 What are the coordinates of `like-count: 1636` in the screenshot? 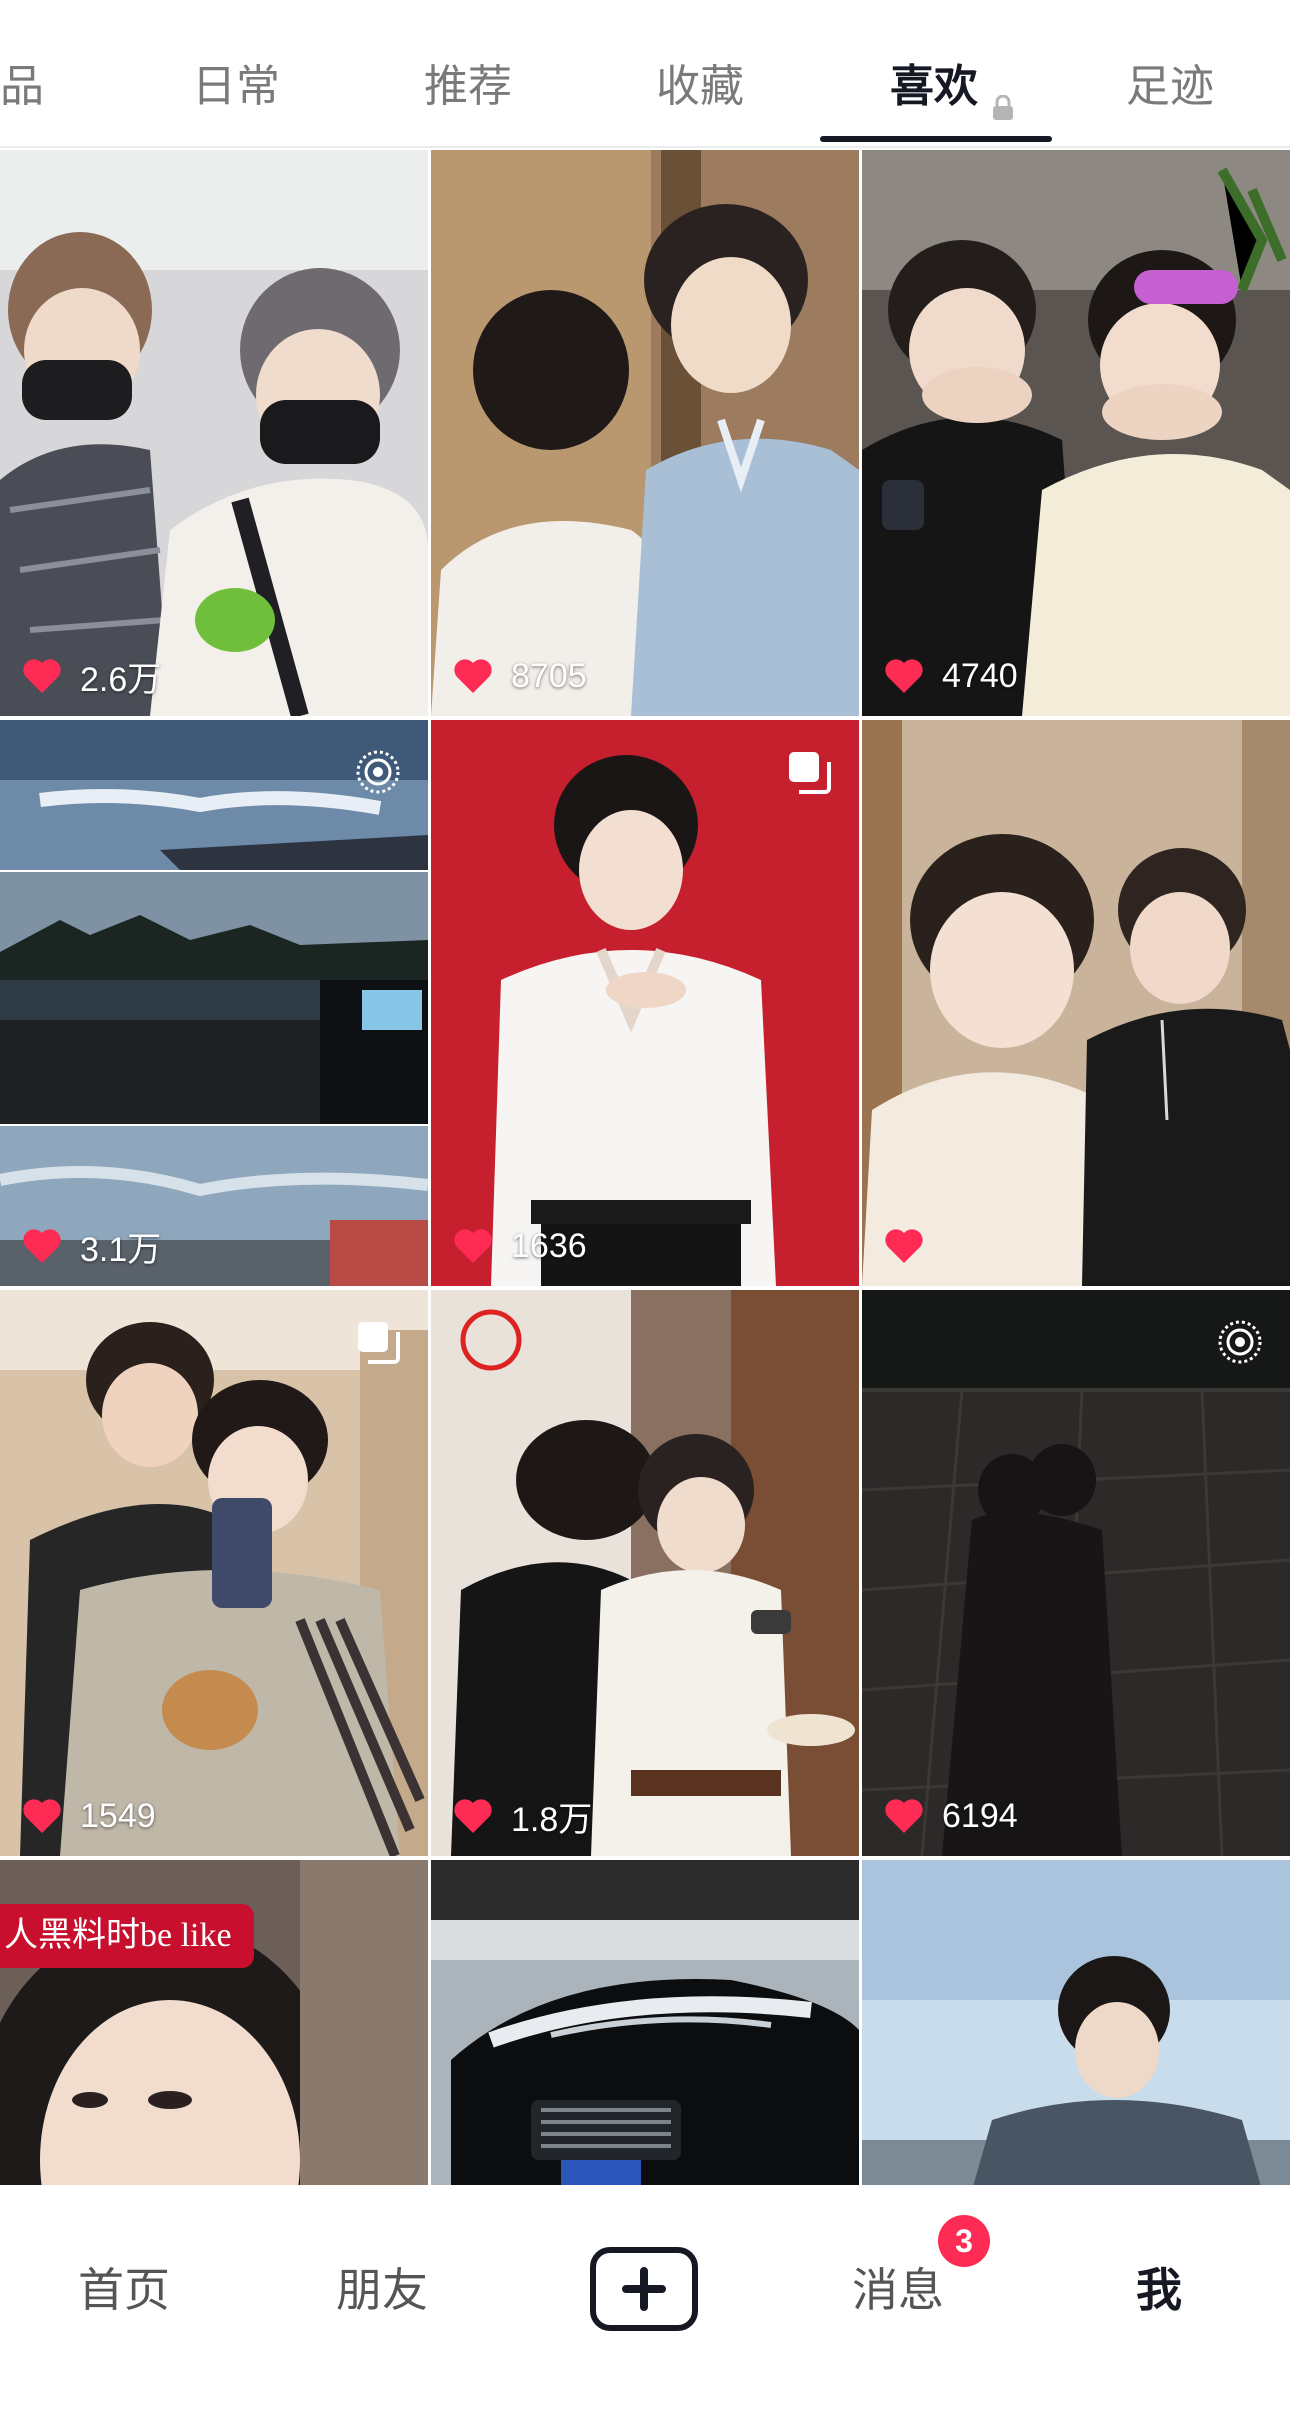 It's located at (520, 1246).